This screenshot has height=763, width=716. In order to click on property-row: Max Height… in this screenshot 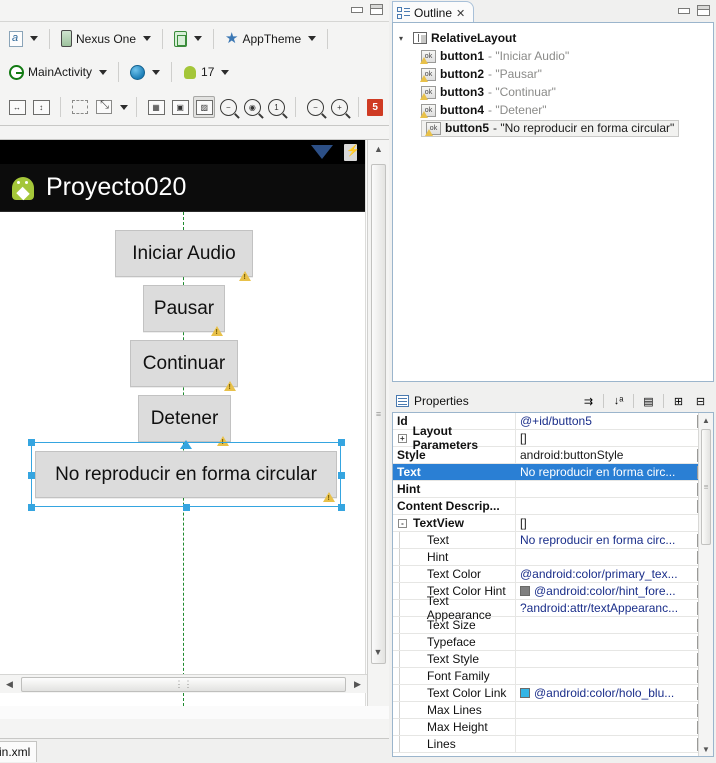, I will do `click(553, 727)`.